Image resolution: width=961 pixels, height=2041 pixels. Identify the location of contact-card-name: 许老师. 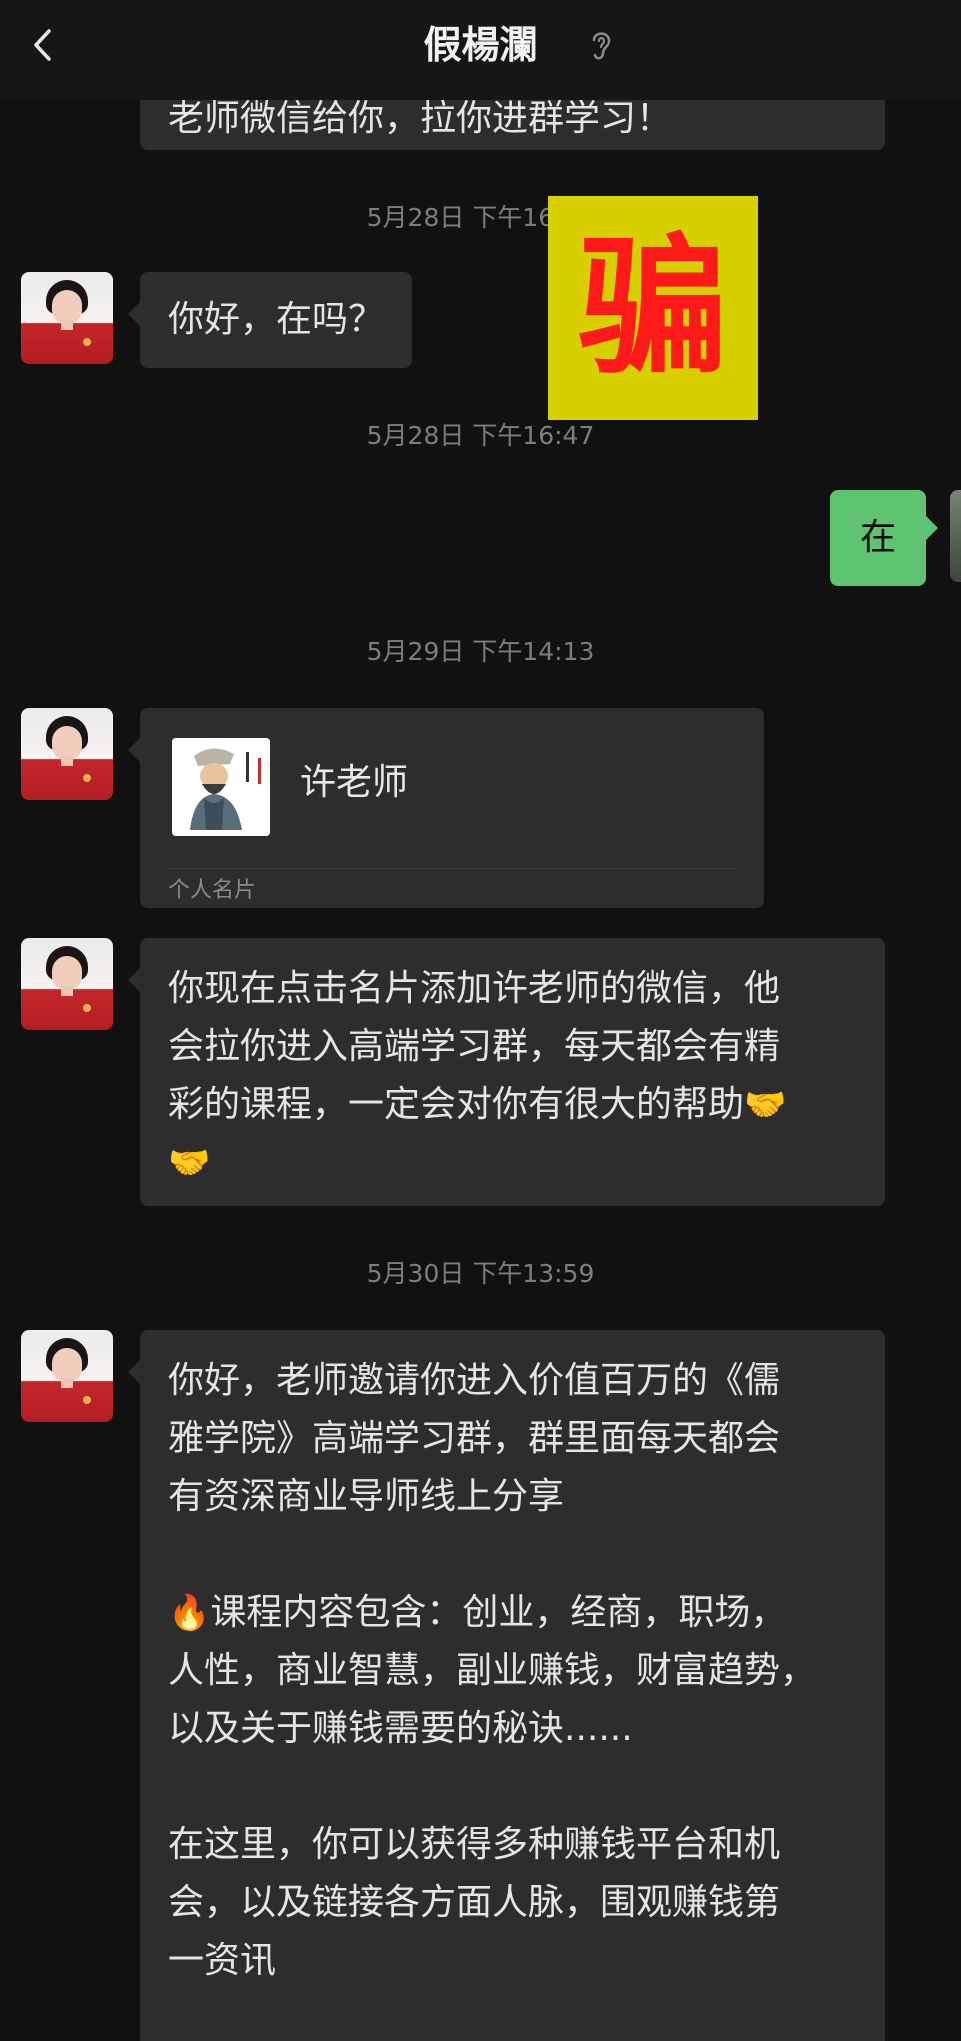
(354, 782).